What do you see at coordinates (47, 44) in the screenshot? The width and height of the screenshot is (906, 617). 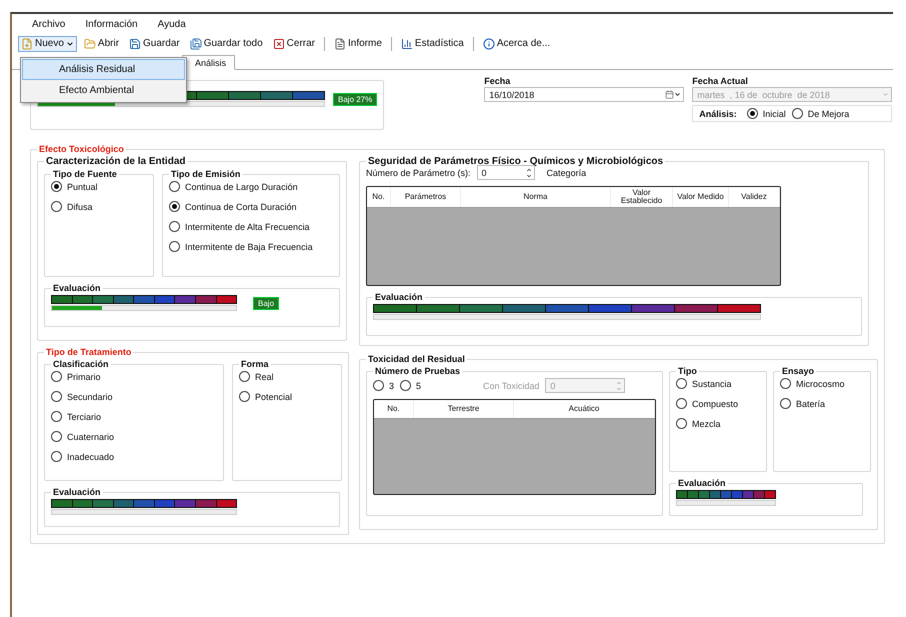 I see `toolbar-button: Nuevo` at bounding box center [47, 44].